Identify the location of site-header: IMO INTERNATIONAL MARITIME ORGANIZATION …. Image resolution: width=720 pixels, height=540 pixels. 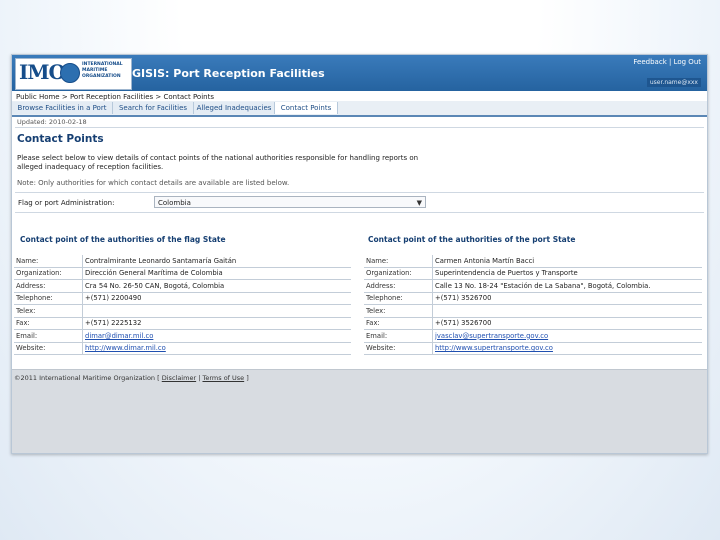
(359, 73).